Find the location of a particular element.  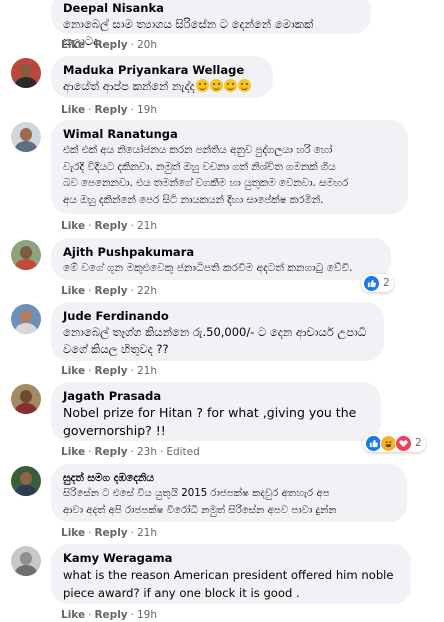

comment-author: Deepal Nisanka is located at coordinates (211, 8).